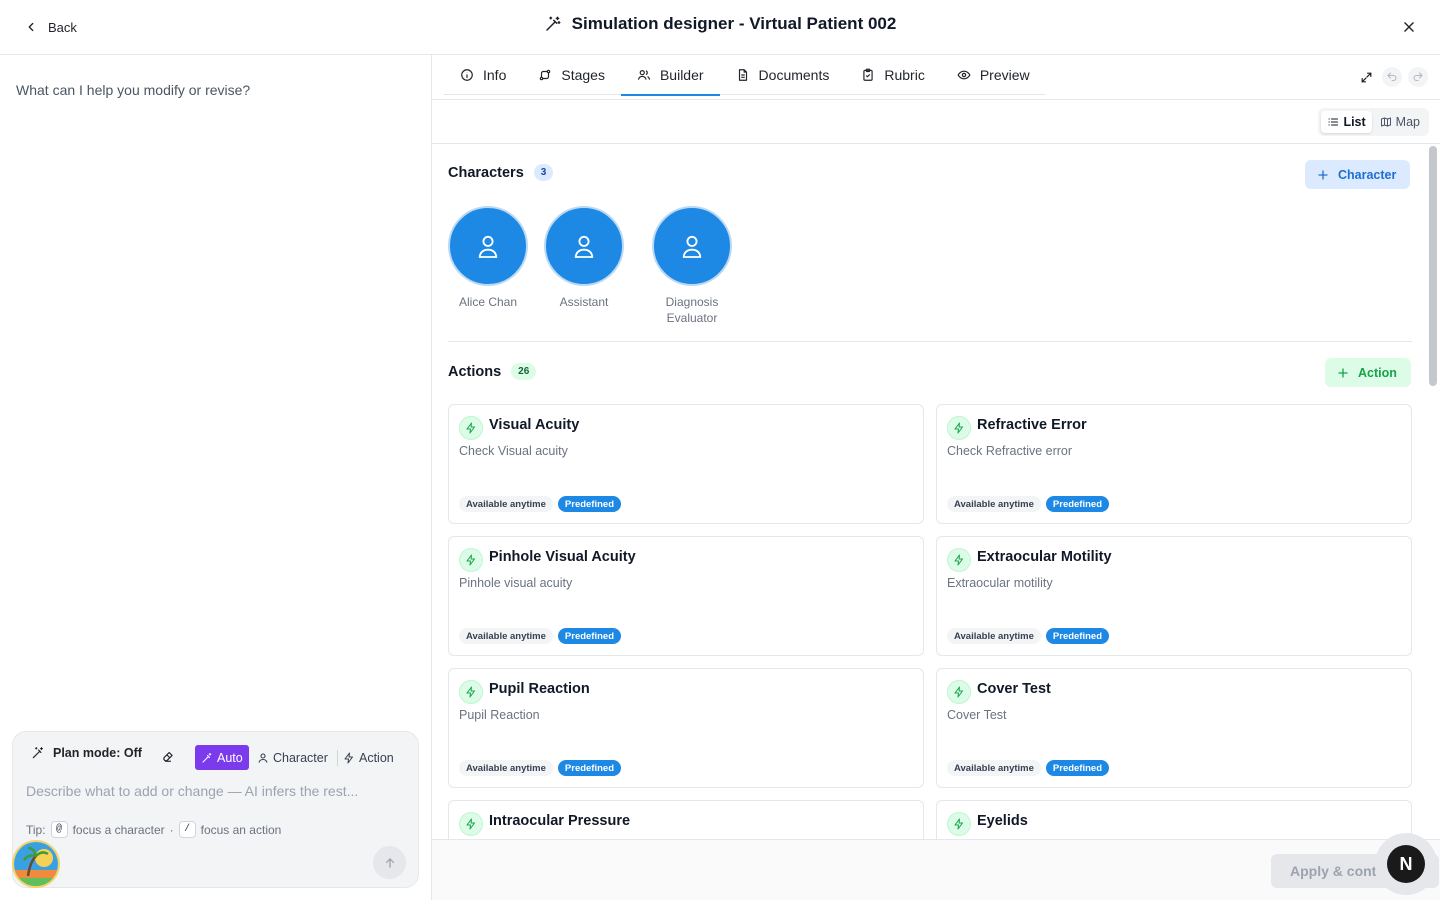 The width and height of the screenshot is (1440, 900). I want to click on arrow-up-icon, so click(390, 863).